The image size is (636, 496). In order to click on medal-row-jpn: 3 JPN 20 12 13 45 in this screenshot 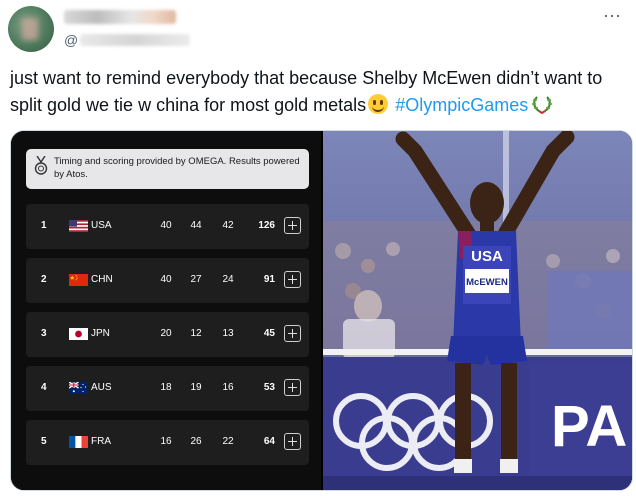, I will do `click(167, 334)`.